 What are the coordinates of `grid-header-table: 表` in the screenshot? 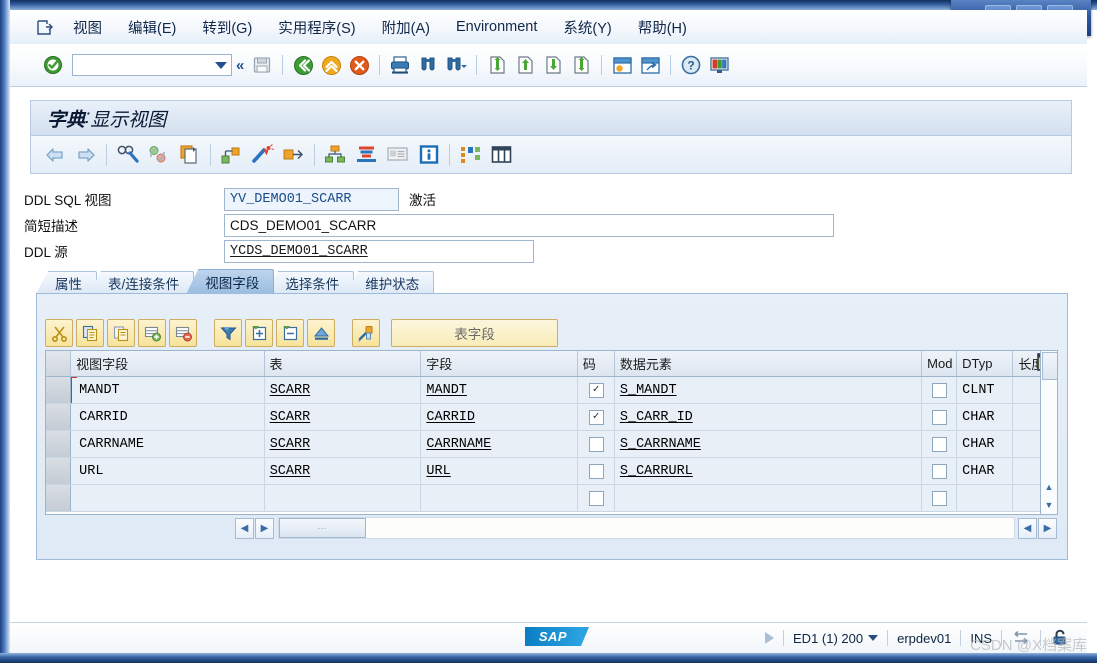 It's located at (343, 363).